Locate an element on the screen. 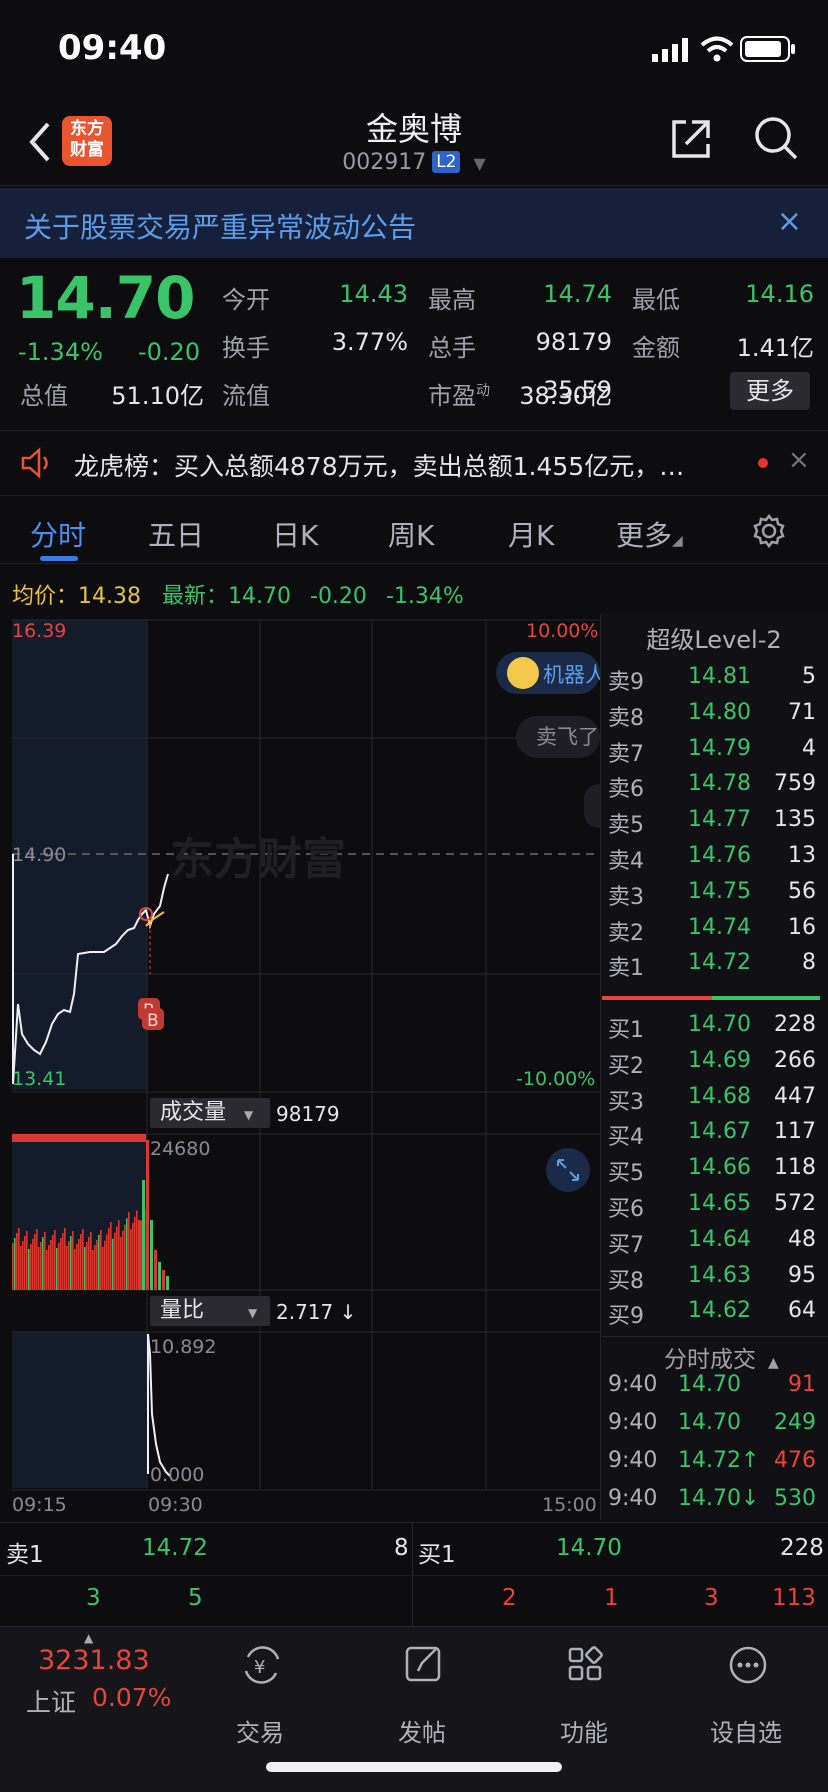  bid-row-1: 买2 14.69 266 is located at coordinates (713, 1062).